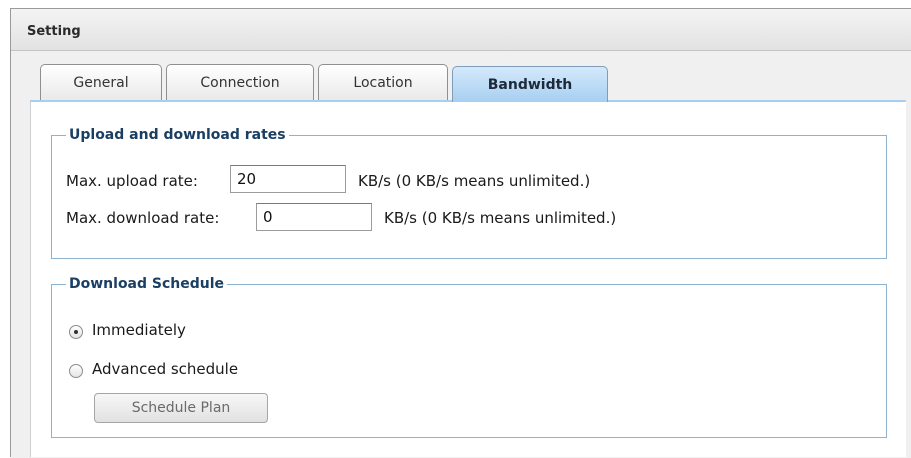 Image resolution: width=911 pixels, height=458 pixels. What do you see at coordinates (383, 82) in the screenshot?
I see `tab-location: Location` at bounding box center [383, 82].